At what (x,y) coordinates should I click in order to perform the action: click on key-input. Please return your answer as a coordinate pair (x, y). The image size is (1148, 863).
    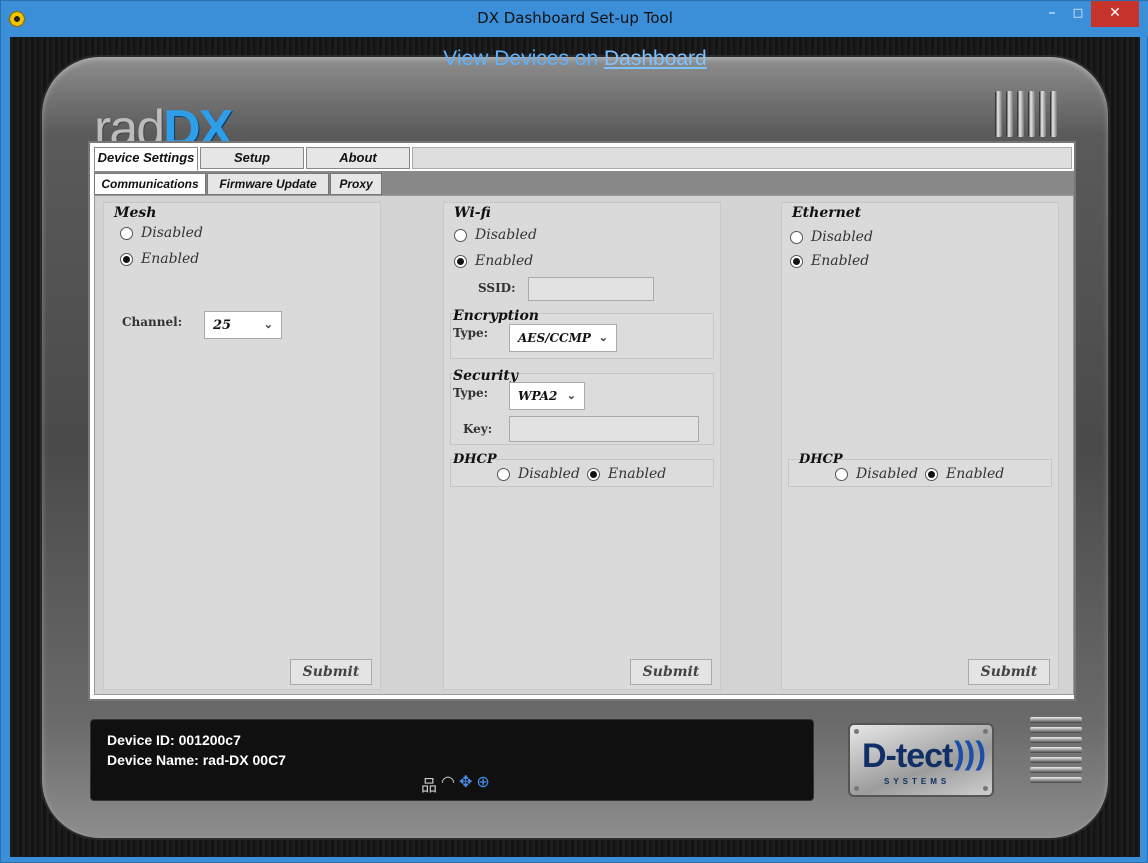
    Looking at the image, I should click on (604, 429).